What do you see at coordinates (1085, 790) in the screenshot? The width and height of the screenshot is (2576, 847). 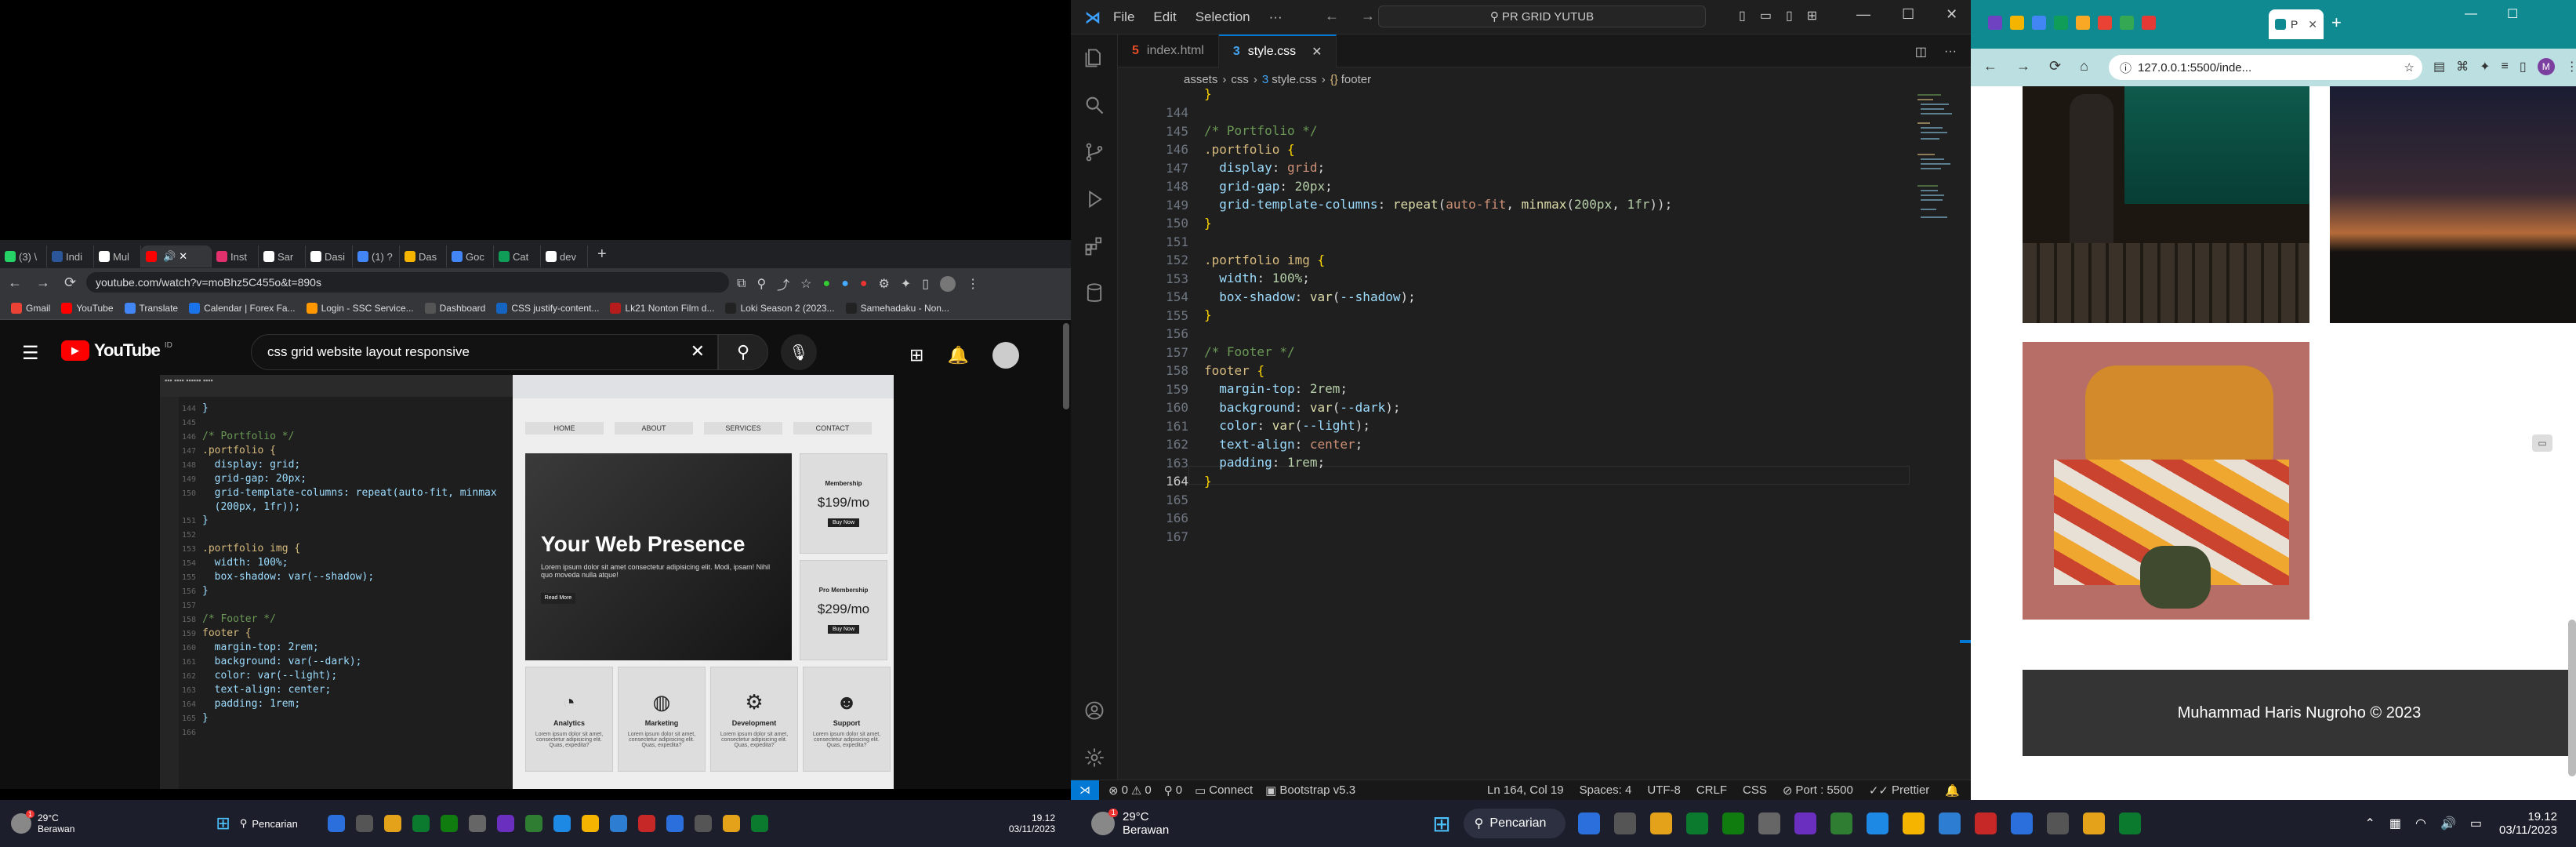 I see `remote-indicator: ⋊` at bounding box center [1085, 790].